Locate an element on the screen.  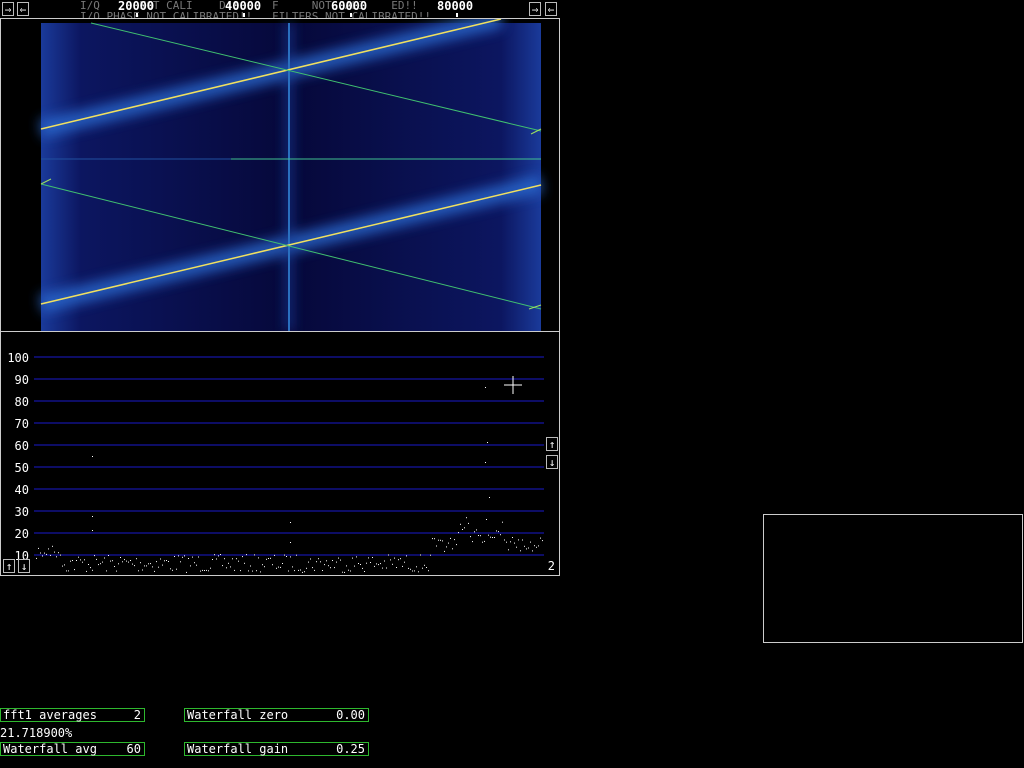
freq-label-60000: 60000 is located at coordinates (349, 6).